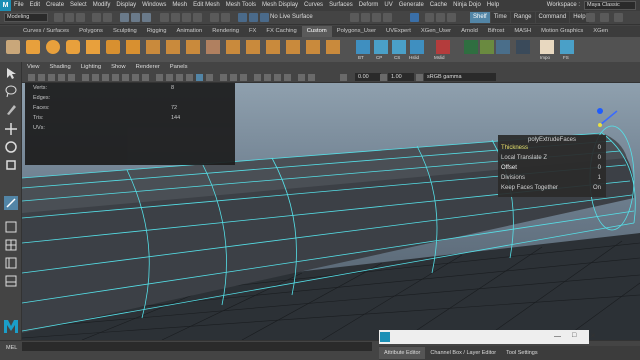  What do you see at coordinates (301, 77) in the screenshot?
I see `isolate-select-icon` at bounding box center [301, 77].